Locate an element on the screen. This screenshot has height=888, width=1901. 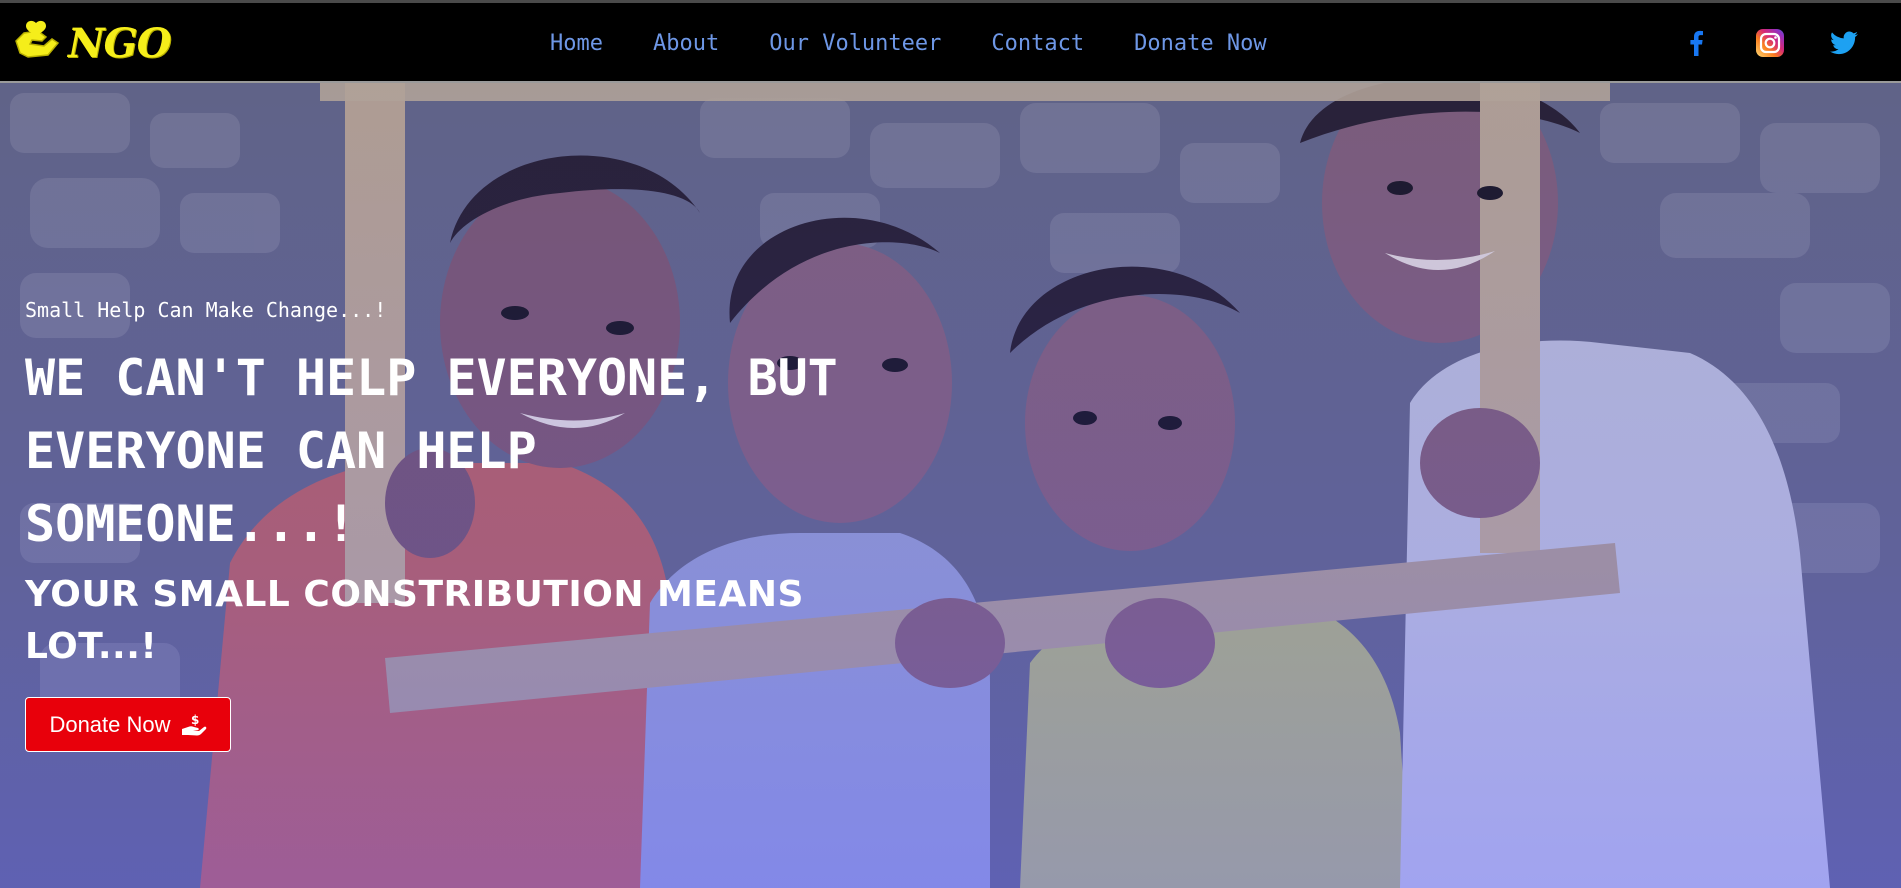
nav-donate-now: Donate Now is located at coordinates (1200, 43).